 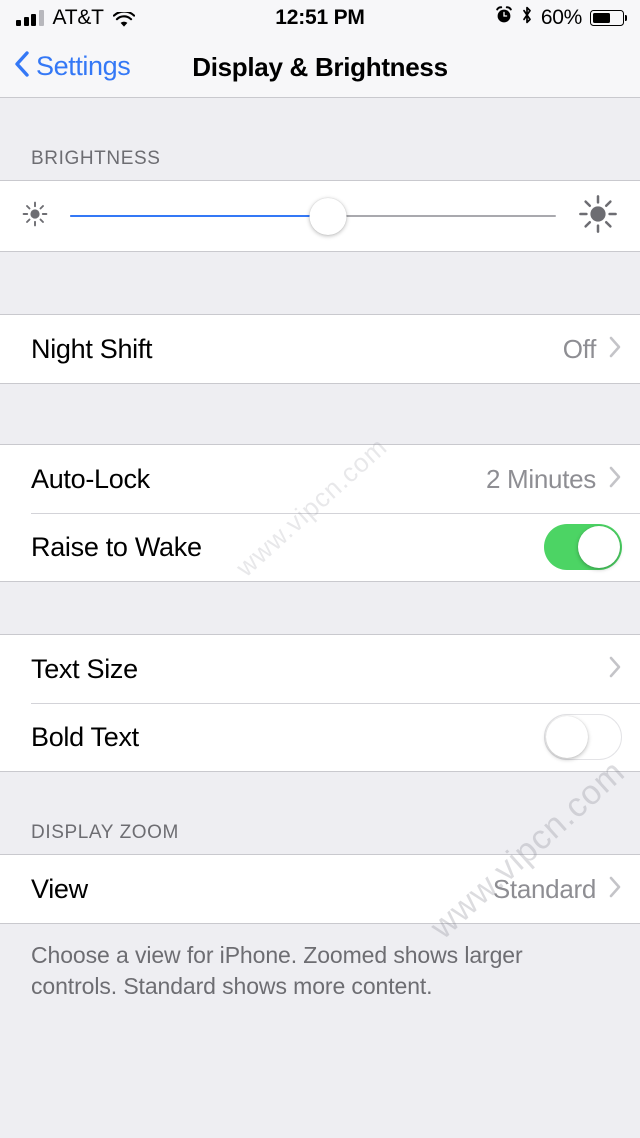 I want to click on brightness-group, so click(x=320, y=216).